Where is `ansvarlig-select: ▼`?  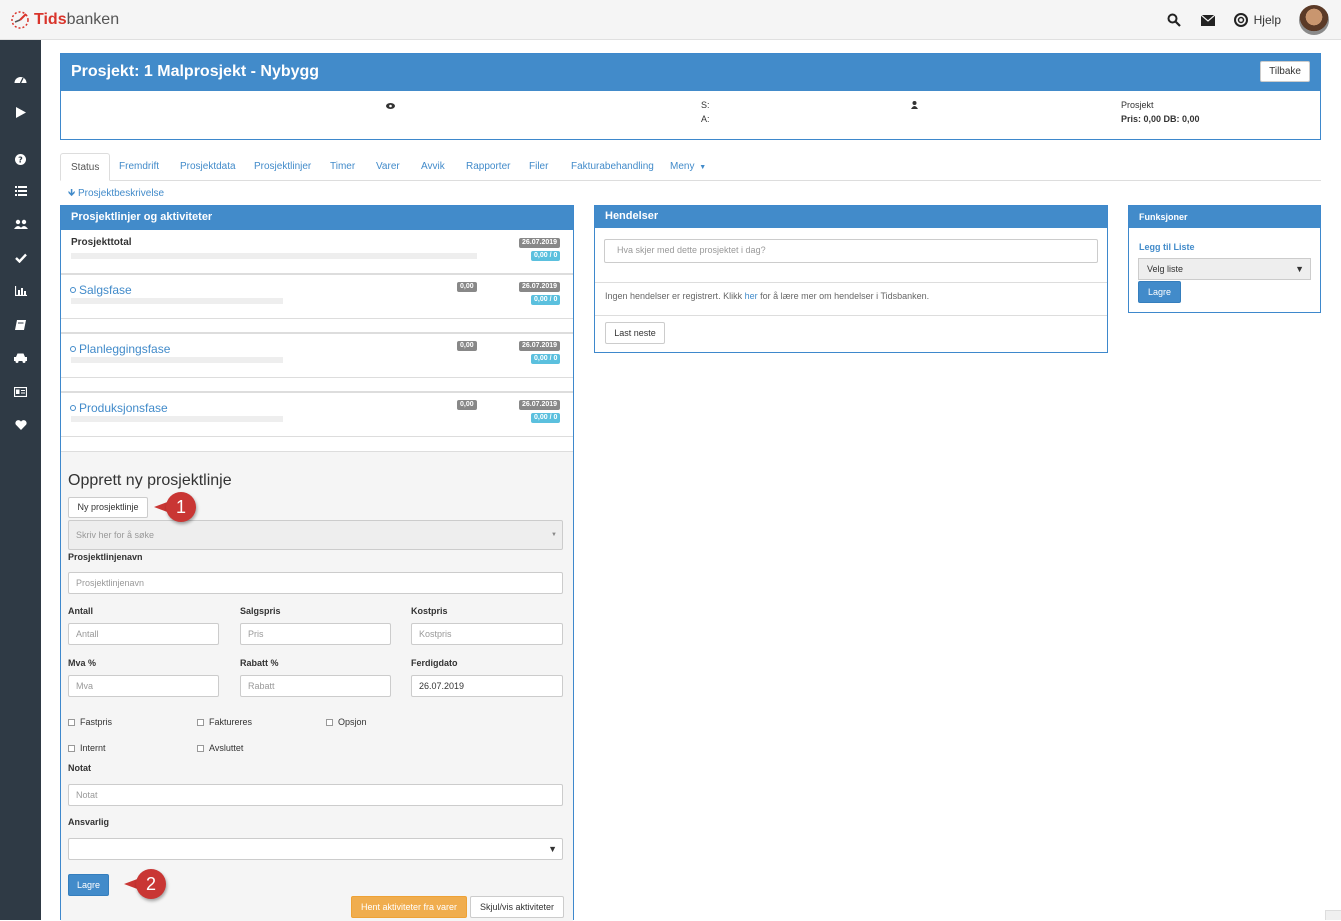
ansvarlig-select: ▼ is located at coordinates (315, 849).